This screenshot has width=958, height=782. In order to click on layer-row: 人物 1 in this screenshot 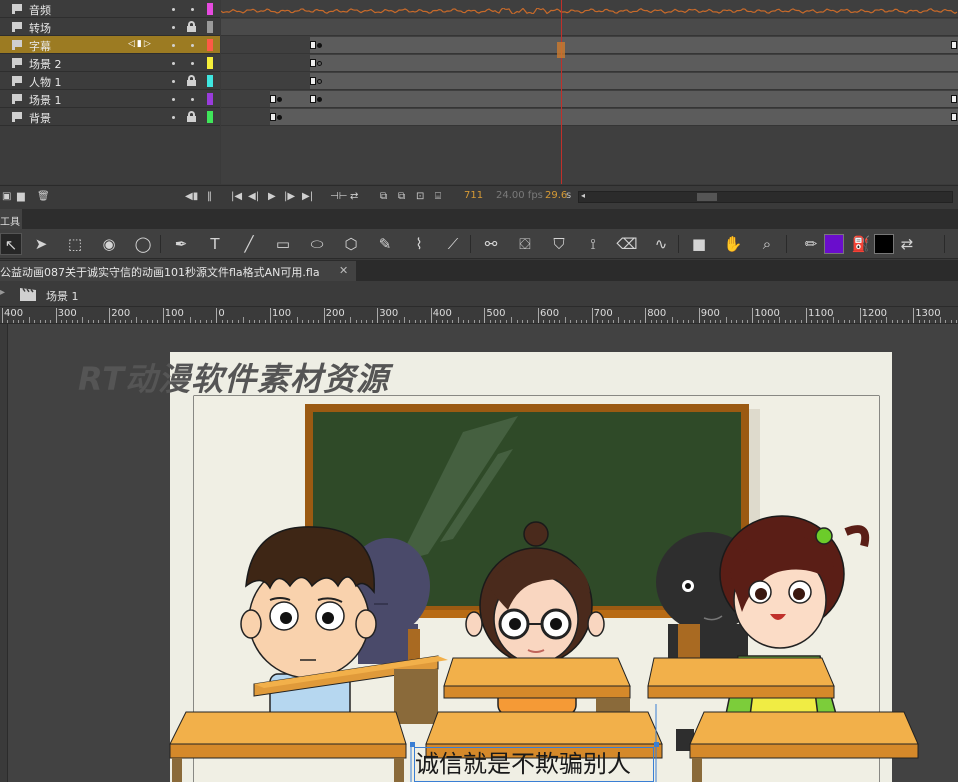, I will do `click(110, 81)`.